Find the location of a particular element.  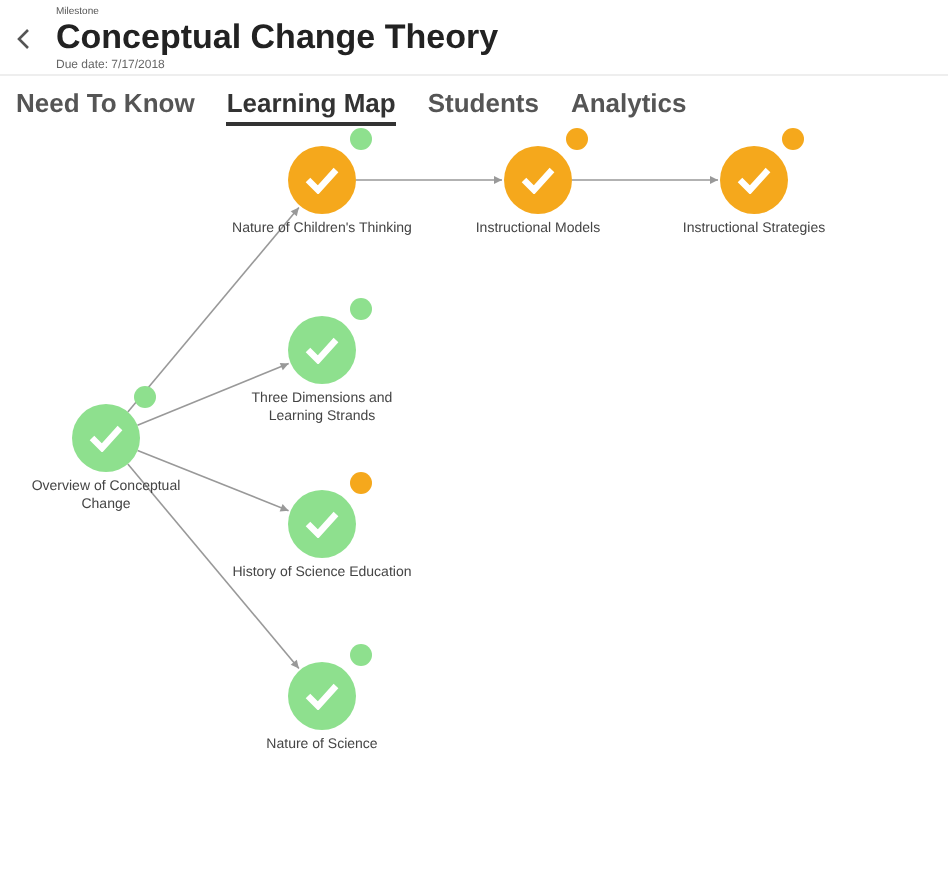

tab: Need To Know is located at coordinates (105, 107).